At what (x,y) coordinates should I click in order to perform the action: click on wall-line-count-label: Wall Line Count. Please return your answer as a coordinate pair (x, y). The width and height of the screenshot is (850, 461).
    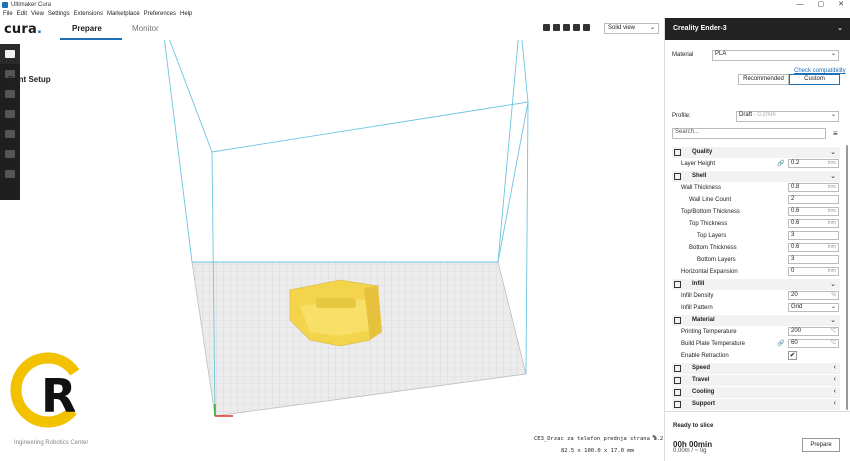
    Looking at the image, I should click on (710, 200).